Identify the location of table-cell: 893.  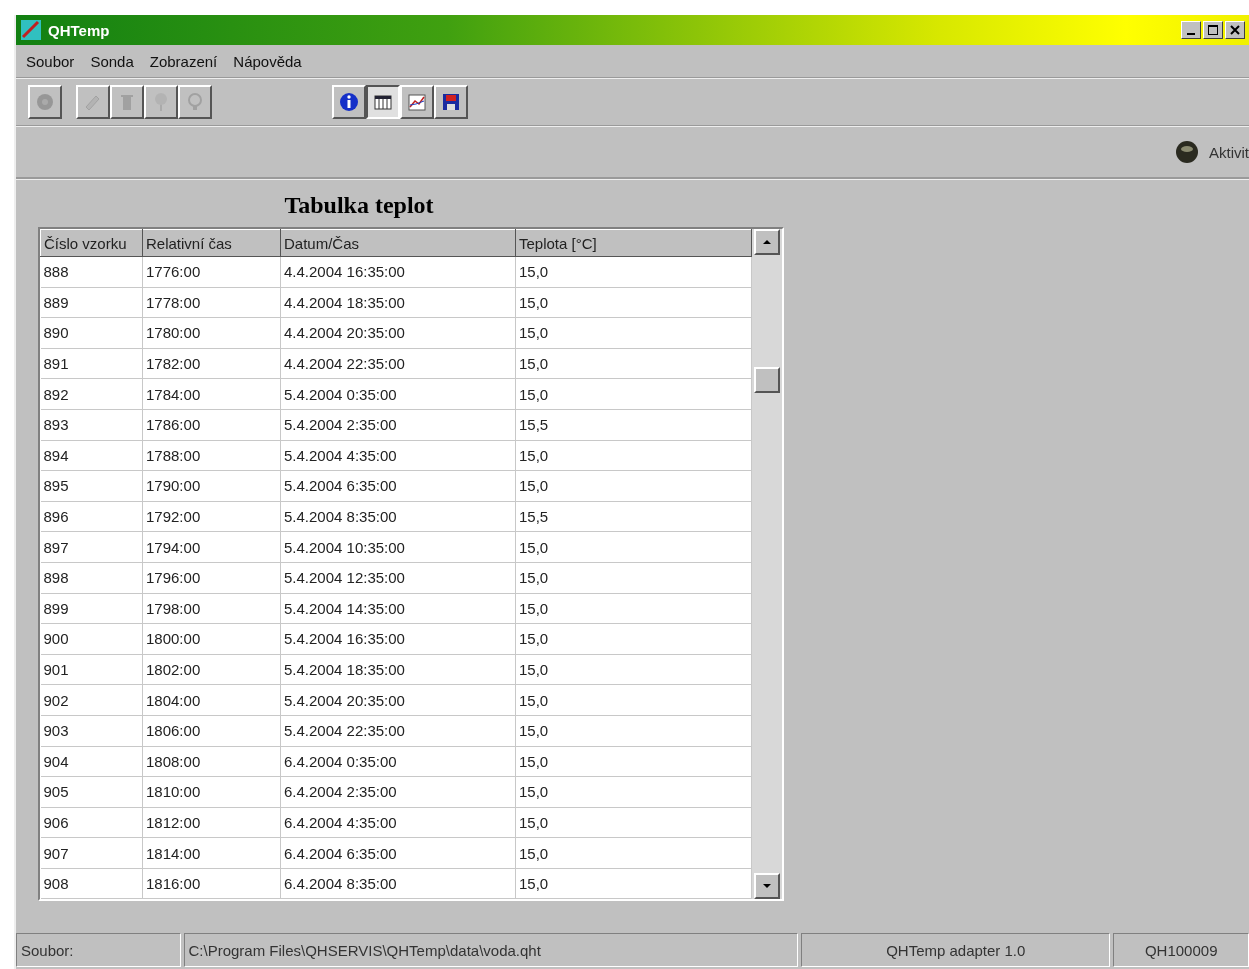
(91, 425).